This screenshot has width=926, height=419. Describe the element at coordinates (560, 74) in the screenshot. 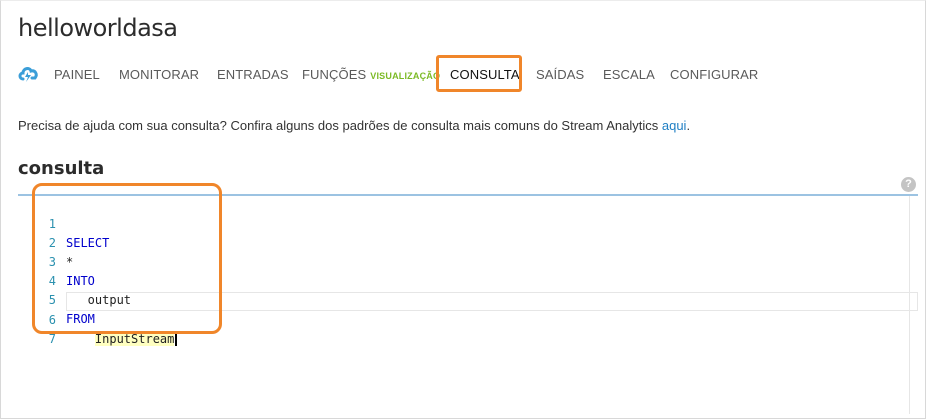

I see `tab-saidas: SAÍDAS` at that location.